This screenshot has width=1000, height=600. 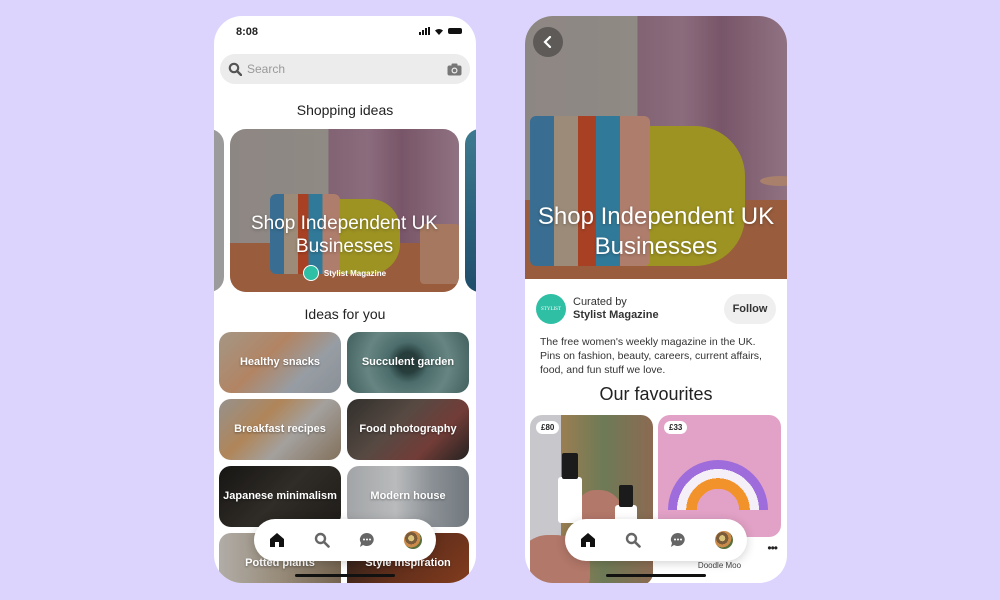 I want to click on idea-tile-modern-house: Modern house, so click(x=408, y=496).